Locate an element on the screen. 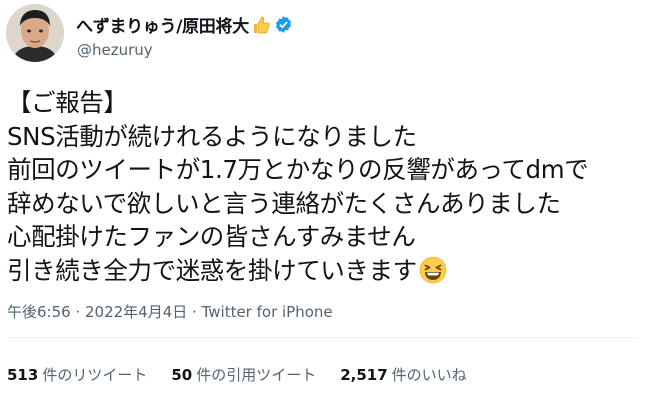  retweets-stat: 513 件のリツイート is located at coordinates (77, 374).